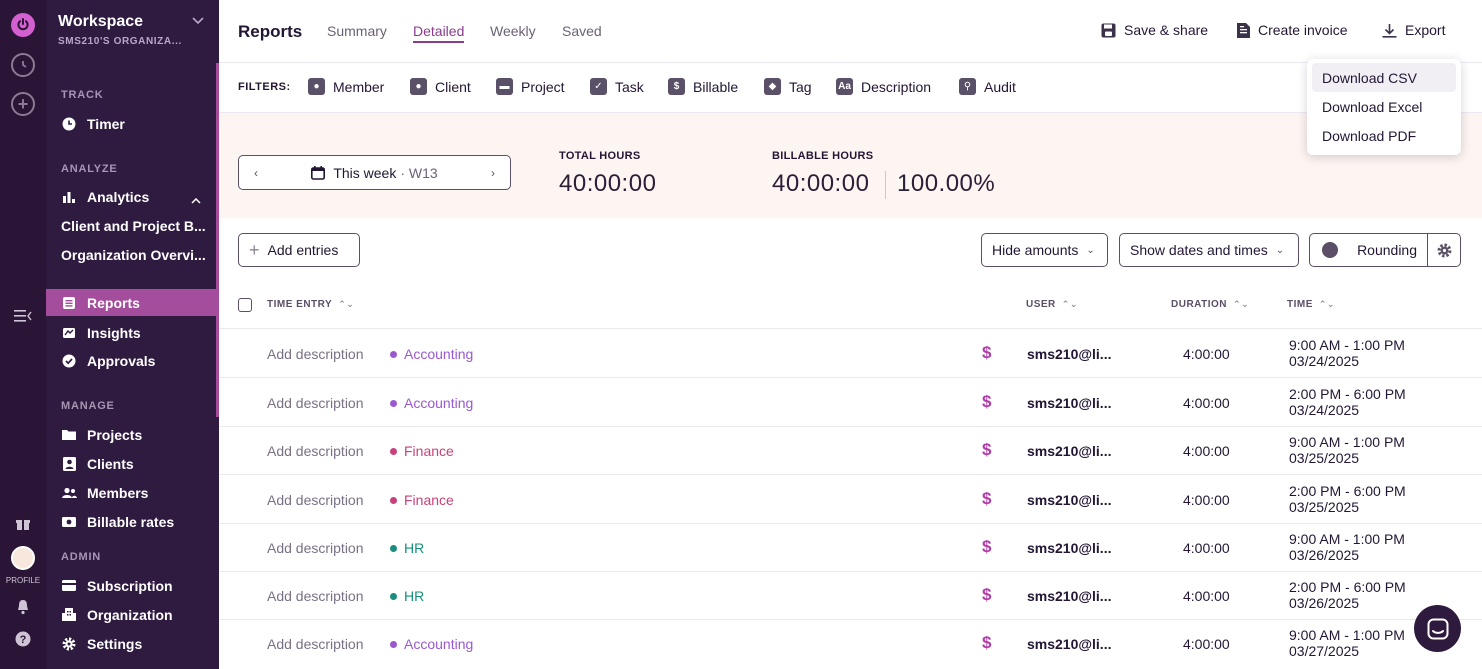 This screenshot has height=669, width=1482. Describe the element at coordinates (23, 607) in the screenshot. I see `bell-icon` at that location.